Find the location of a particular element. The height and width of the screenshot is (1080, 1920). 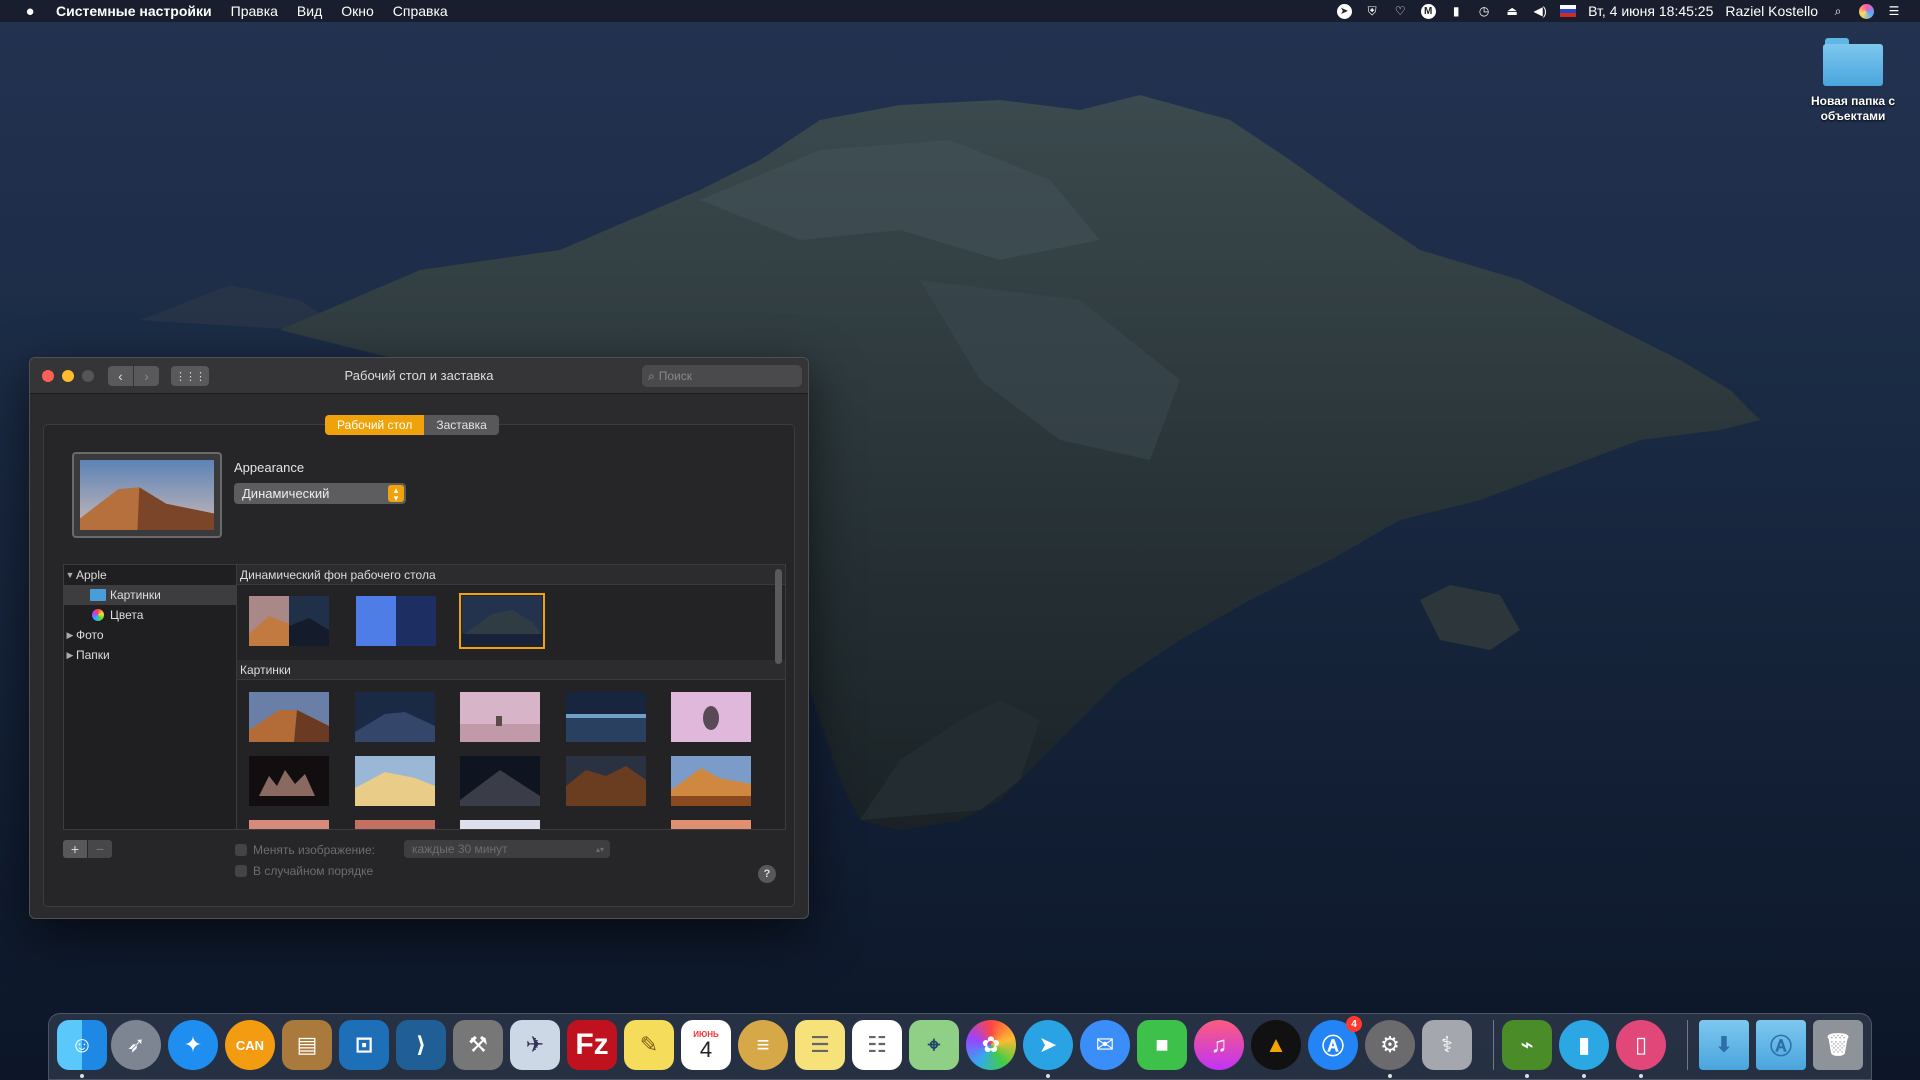

dynamic-thumb-solar is located at coordinates (396, 621).